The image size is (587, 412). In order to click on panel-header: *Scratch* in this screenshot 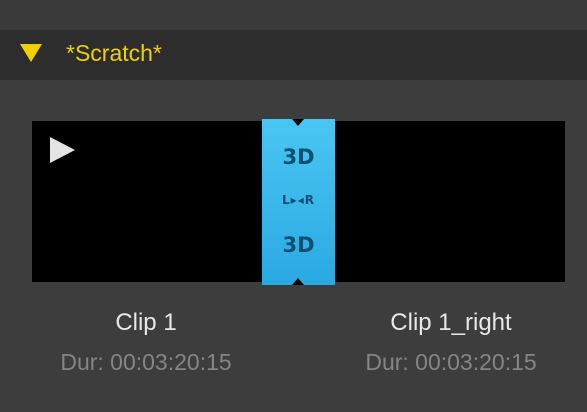, I will do `click(293, 55)`.